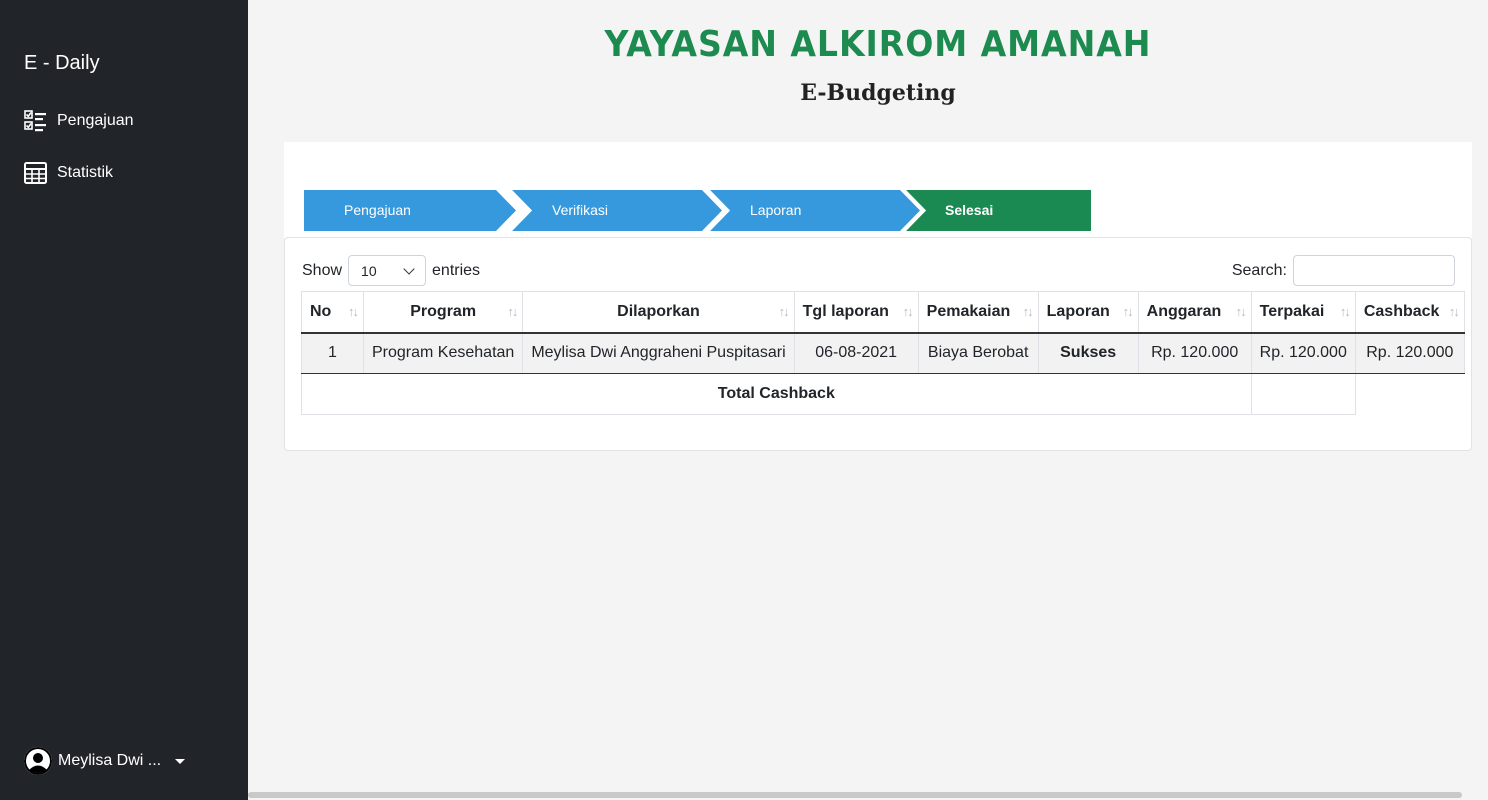  I want to click on cell-terpakai: Rp. 120.000, so click(1303, 353).